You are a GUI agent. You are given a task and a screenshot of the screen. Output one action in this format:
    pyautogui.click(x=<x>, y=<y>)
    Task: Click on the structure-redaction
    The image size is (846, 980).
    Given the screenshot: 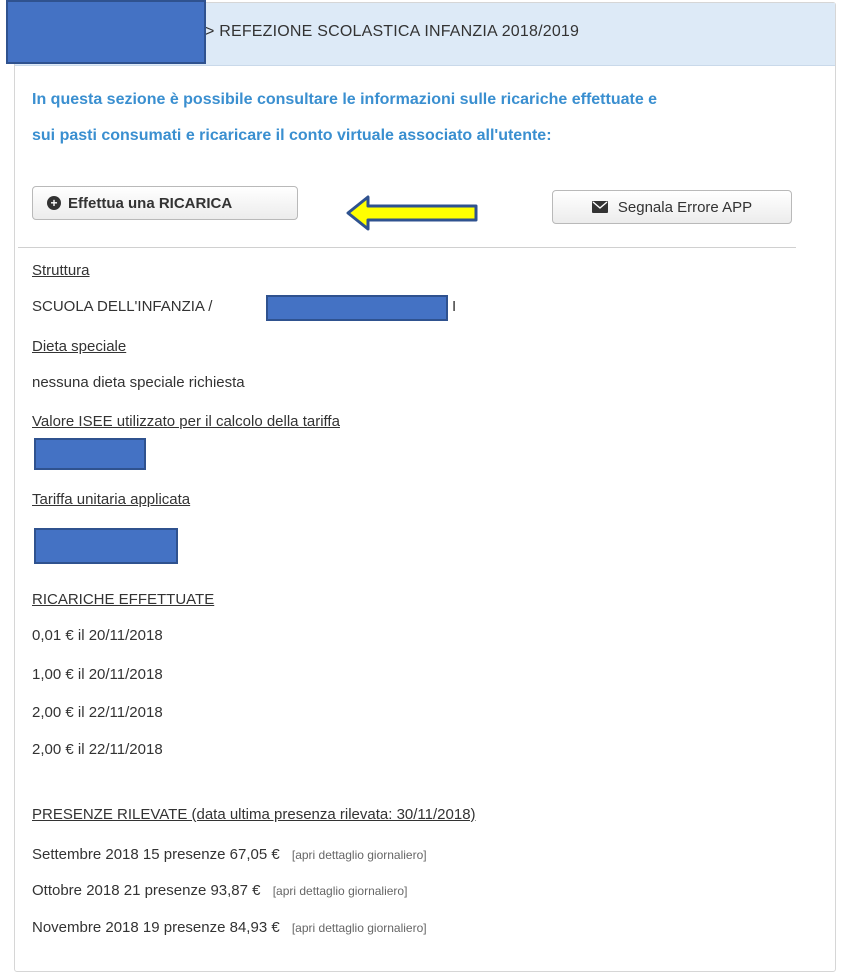 What is the action you would take?
    pyautogui.click(x=357, y=308)
    